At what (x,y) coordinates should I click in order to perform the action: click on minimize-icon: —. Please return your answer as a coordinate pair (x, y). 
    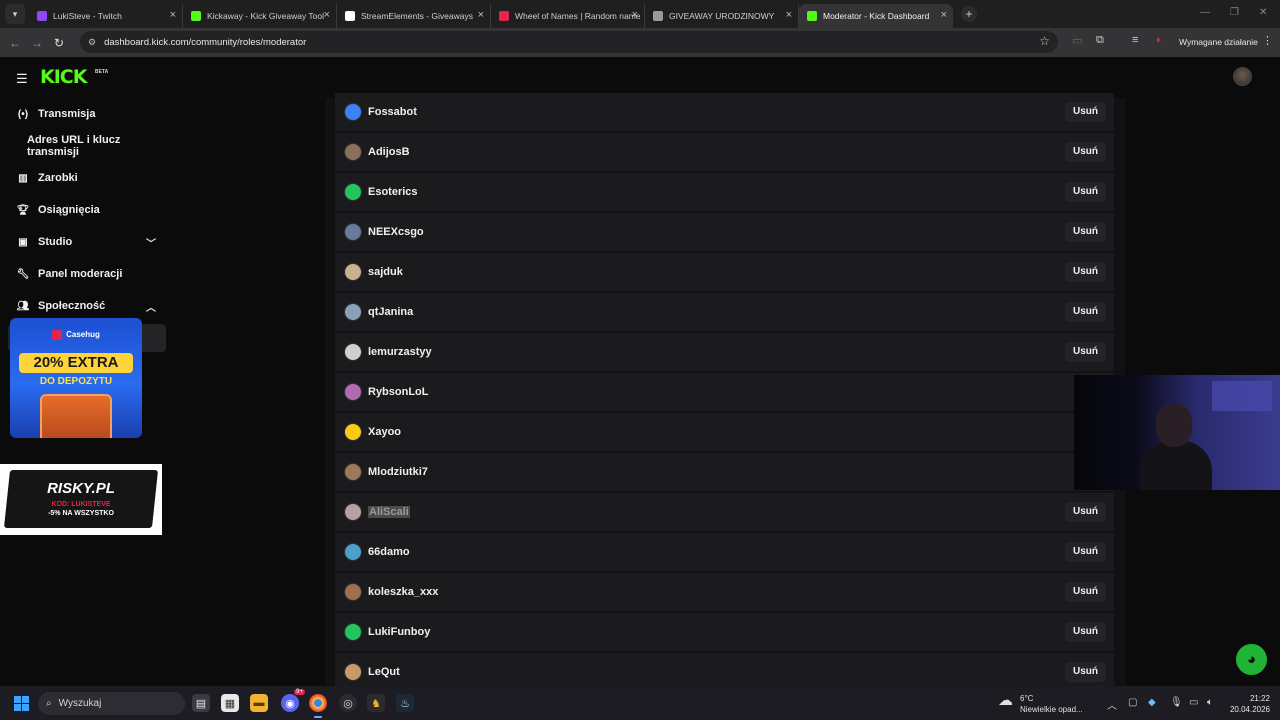
    Looking at the image, I should click on (1205, 12).